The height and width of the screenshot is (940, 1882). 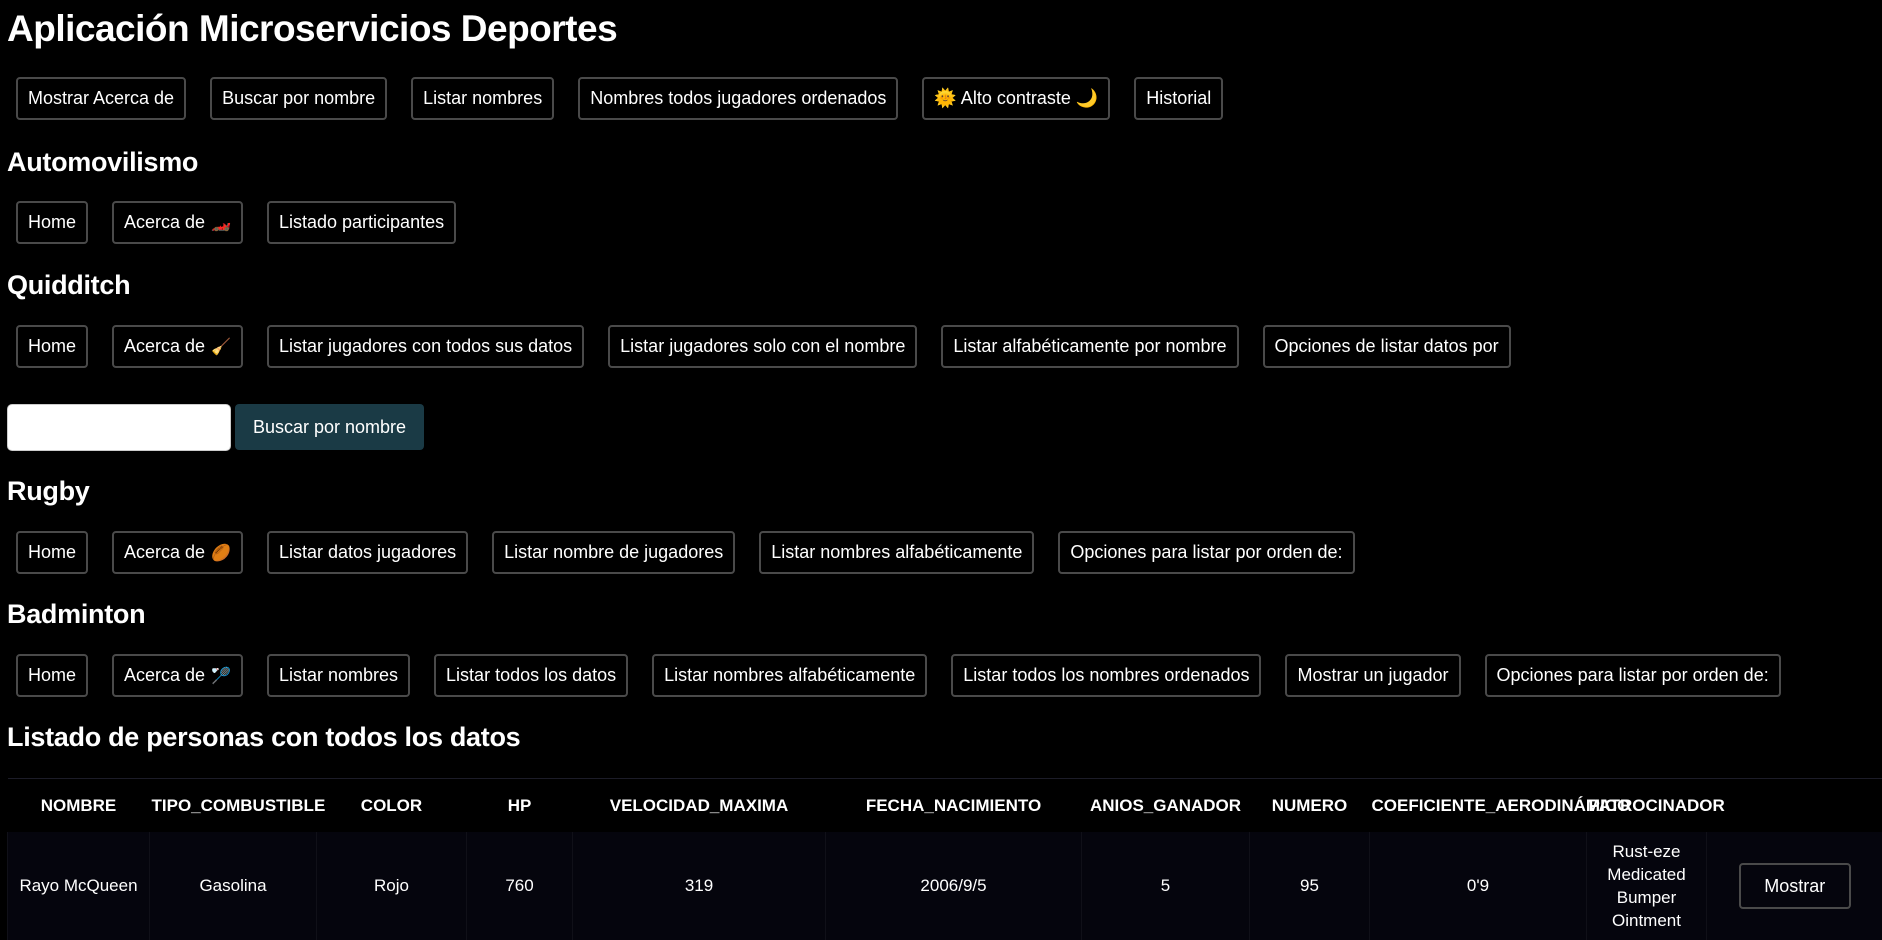 I want to click on table-cell: 319, so click(x=699, y=886).